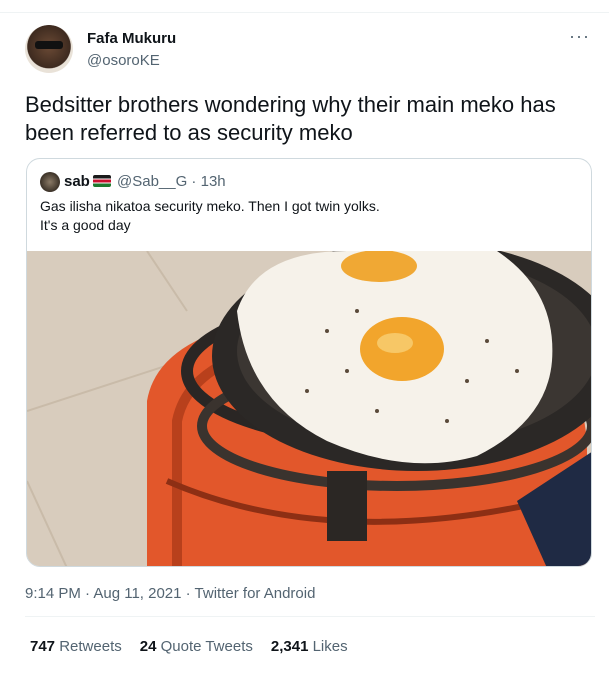 Image resolution: width=609 pixels, height=676 pixels. Describe the element at coordinates (77, 181) in the screenshot. I see `quoted-author-name: sab` at that location.